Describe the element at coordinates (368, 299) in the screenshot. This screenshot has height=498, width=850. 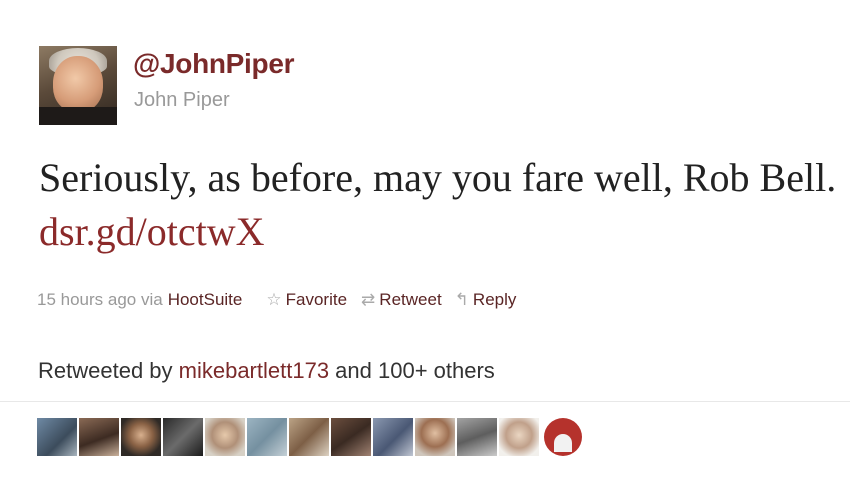
I see `retweet-icon: ⇄` at that location.